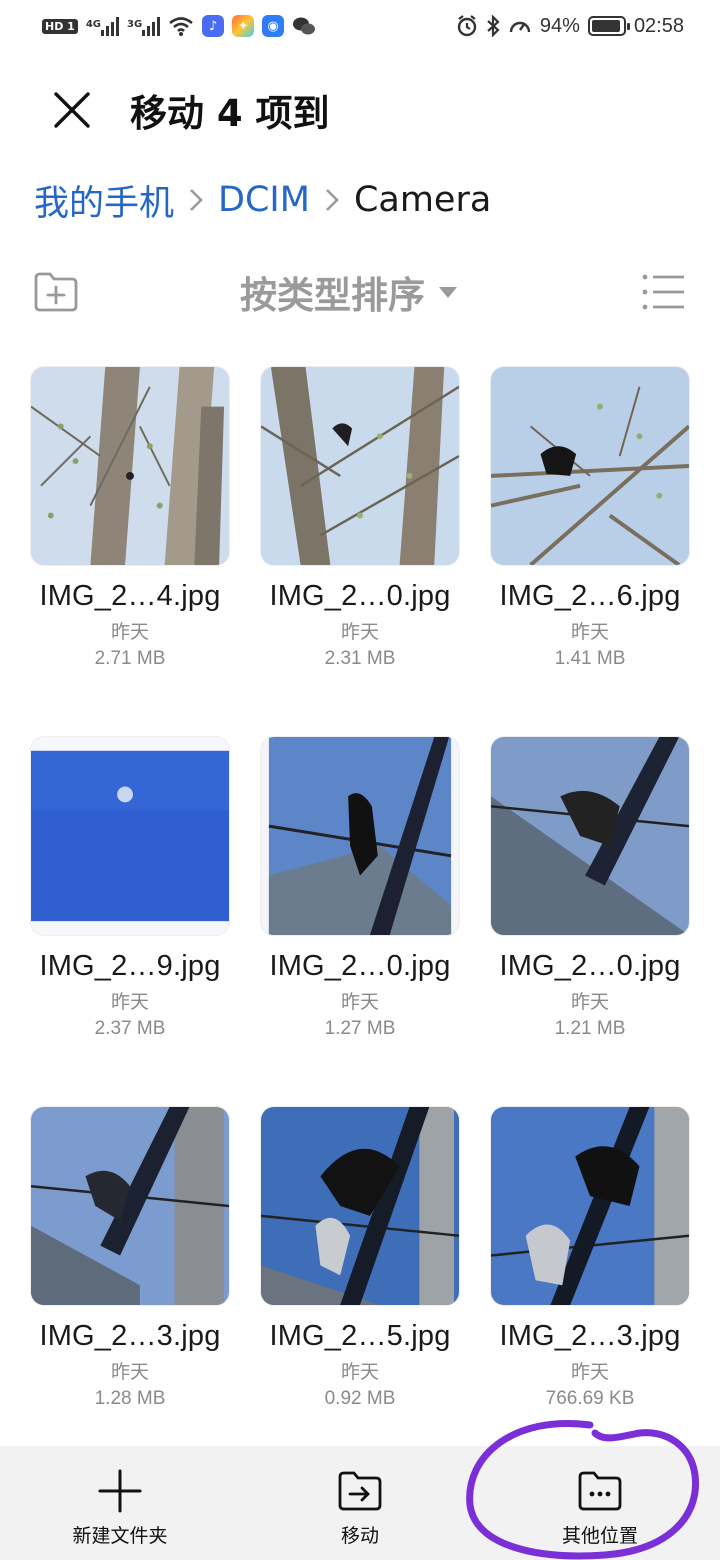 The height and width of the screenshot is (1560, 720). I want to click on file-item: IMG_2…3.jpg 昨天 1.28 MB, so click(130, 1291).